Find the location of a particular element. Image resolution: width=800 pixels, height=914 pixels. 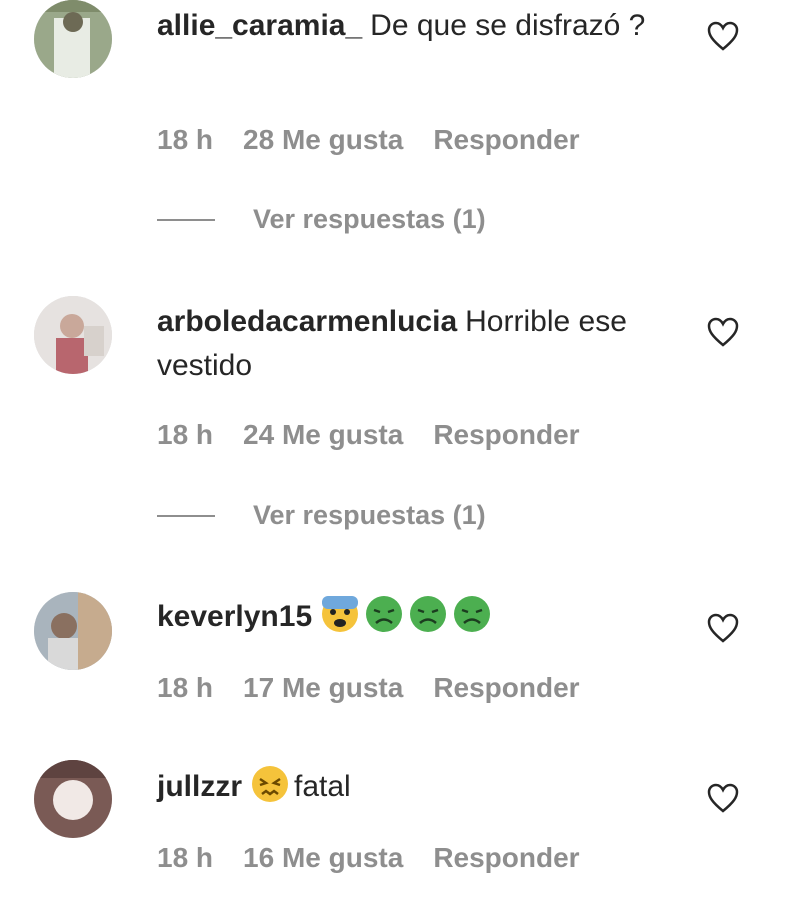

username-link: keverlyn15 is located at coordinates (234, 616).